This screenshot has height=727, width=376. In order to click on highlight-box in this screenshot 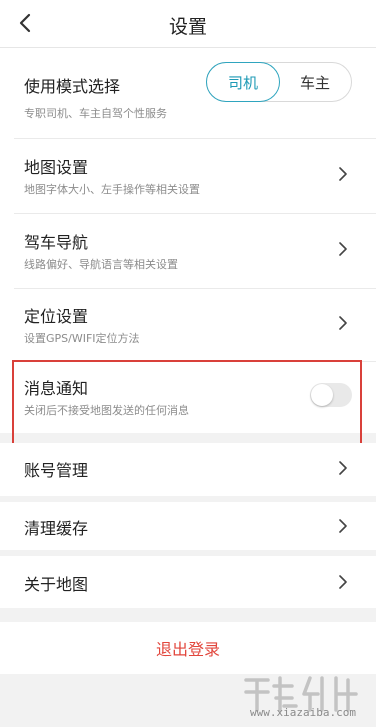, I will do `click(187, 403)`.